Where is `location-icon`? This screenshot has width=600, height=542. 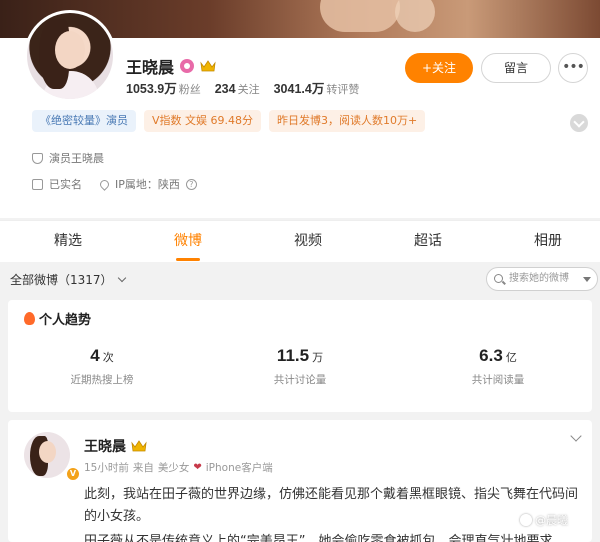 location-icon is located at coordinates (104, 184).